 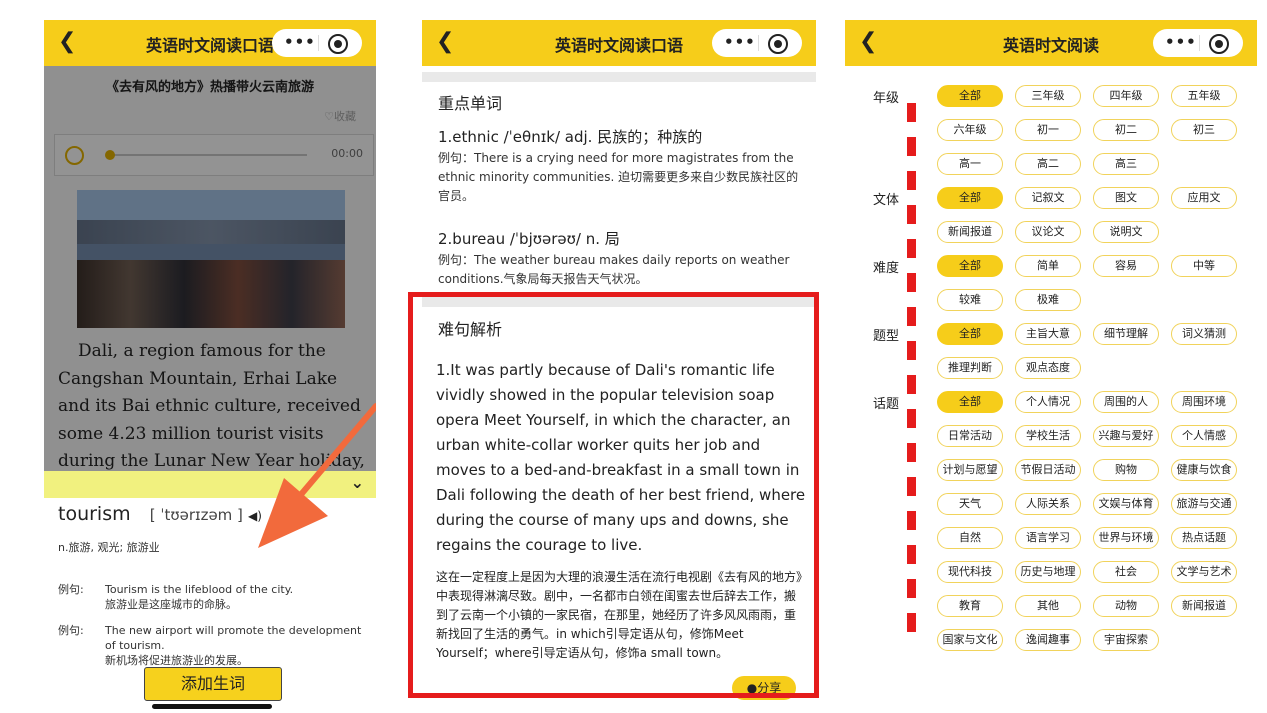 I want to click on filter-tag: 议论文, so click(x=1048, y=232).